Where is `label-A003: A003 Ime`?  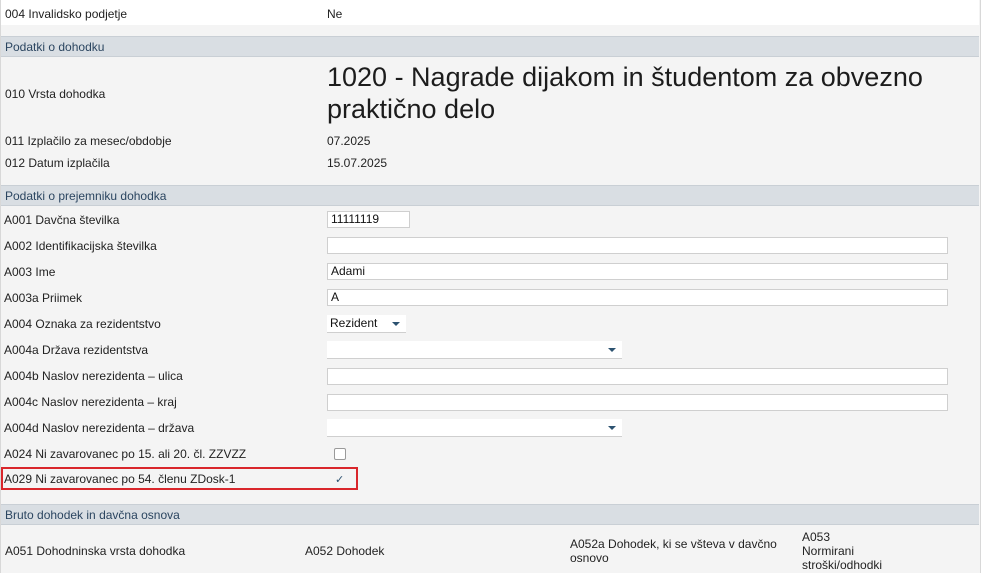 label-A003: A003 Ime is located at coordinates (30, 272).